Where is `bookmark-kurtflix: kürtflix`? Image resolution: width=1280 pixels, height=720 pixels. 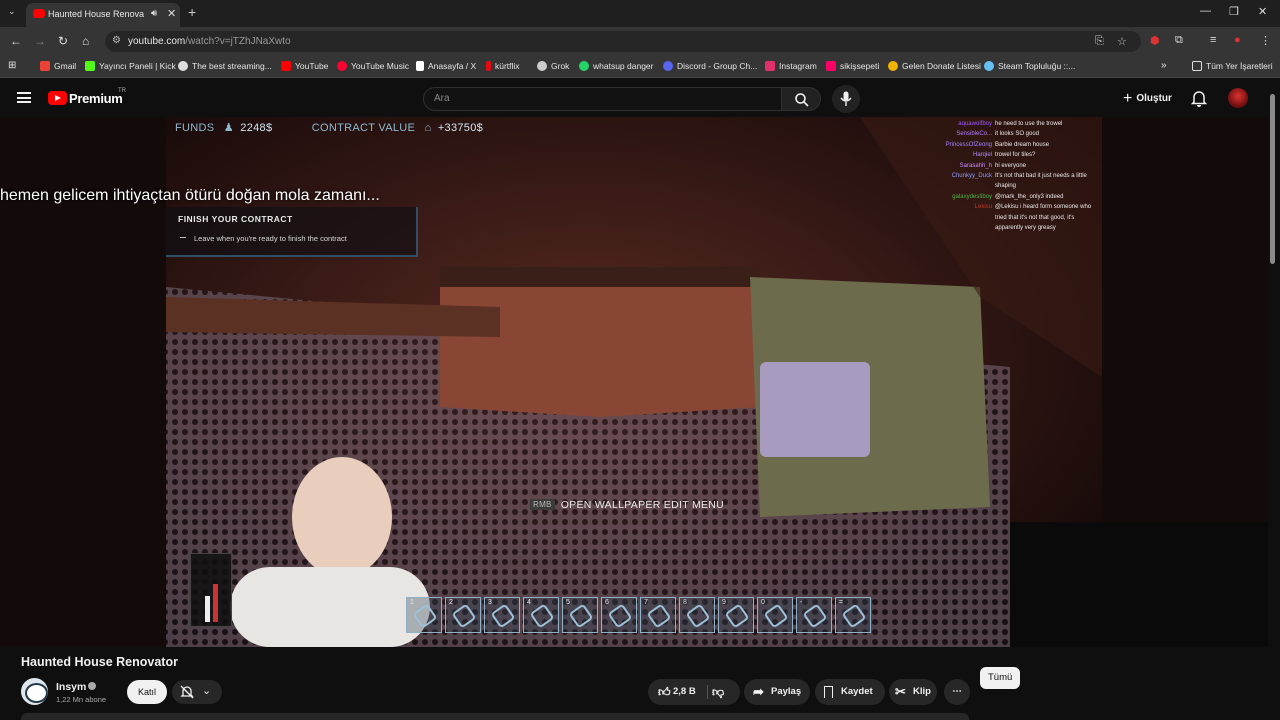
bookmark-kurtflix: kürtflix is located at coordinates (503, 66).